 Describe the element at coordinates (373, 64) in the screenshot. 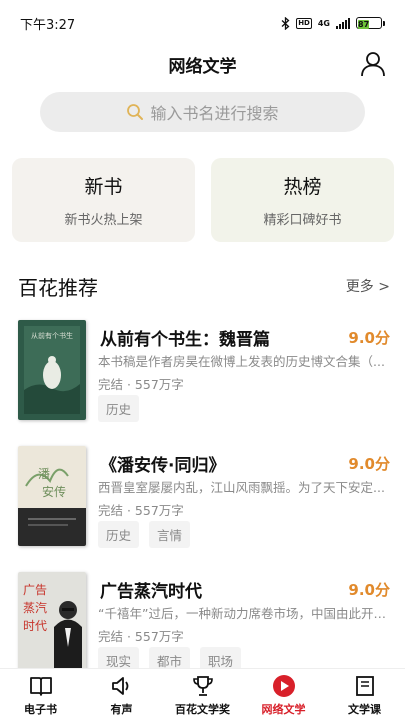

I see `user-profile-icon` at that location.